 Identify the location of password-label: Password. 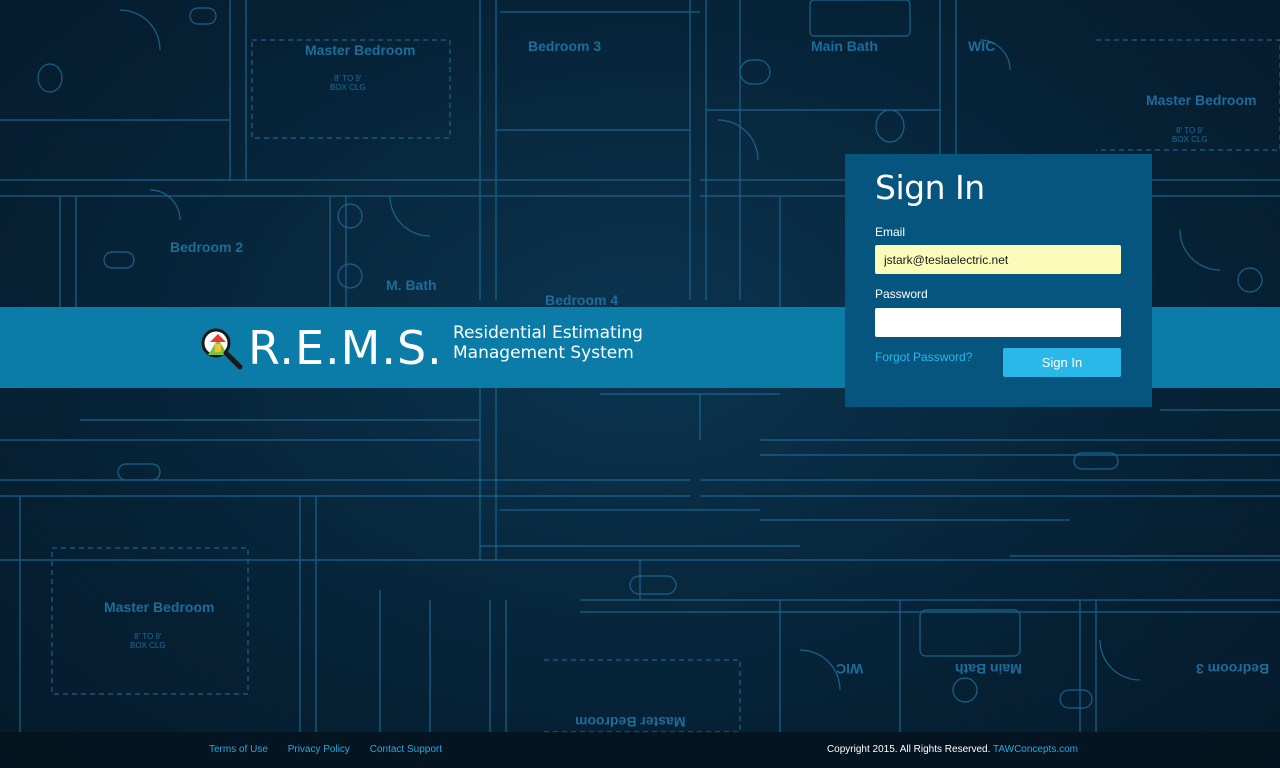
(901, 294).